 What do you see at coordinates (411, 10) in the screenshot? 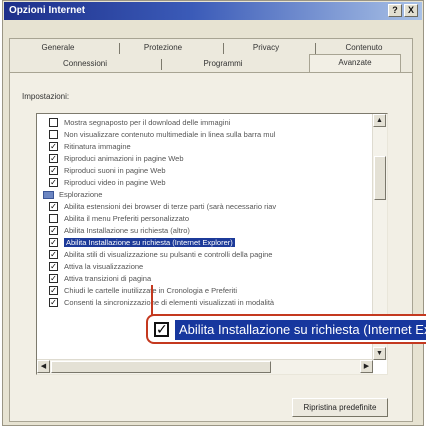
I see `close-button: X` at bounding box center [411, 10].